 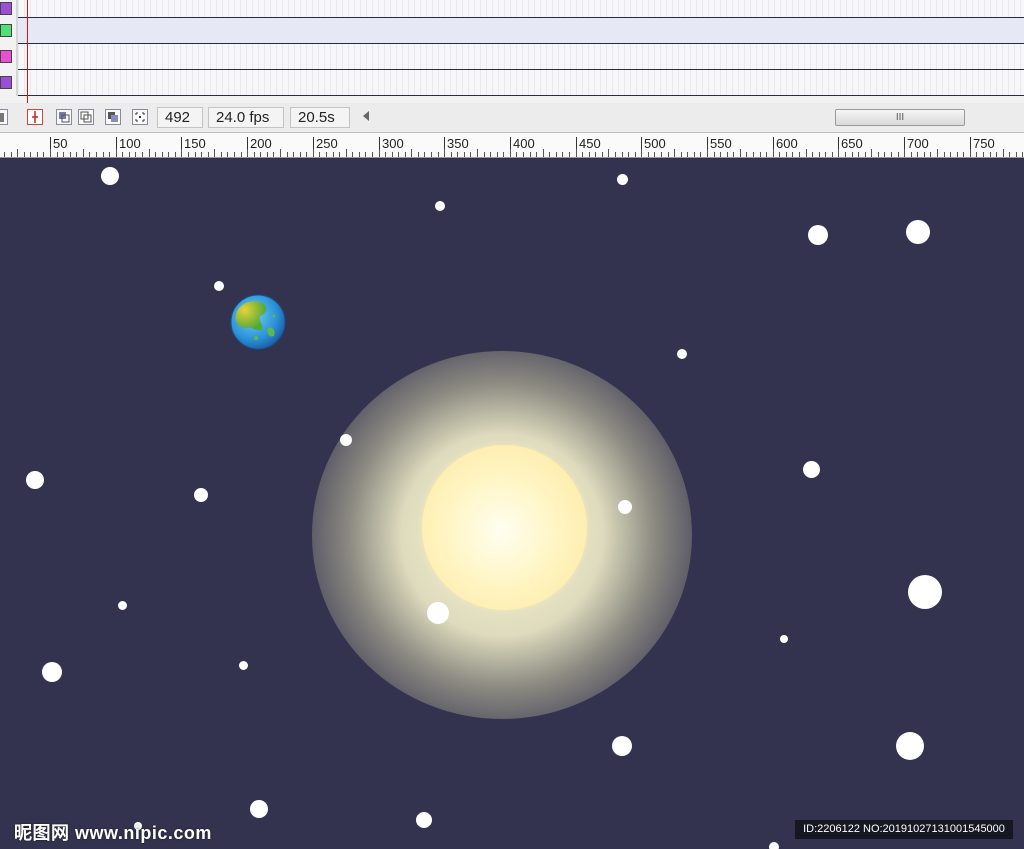 What do you see at coordinates (64, 117) in the screenshot?
I see `onion-skin-icon` at bounding box center [64, 117].